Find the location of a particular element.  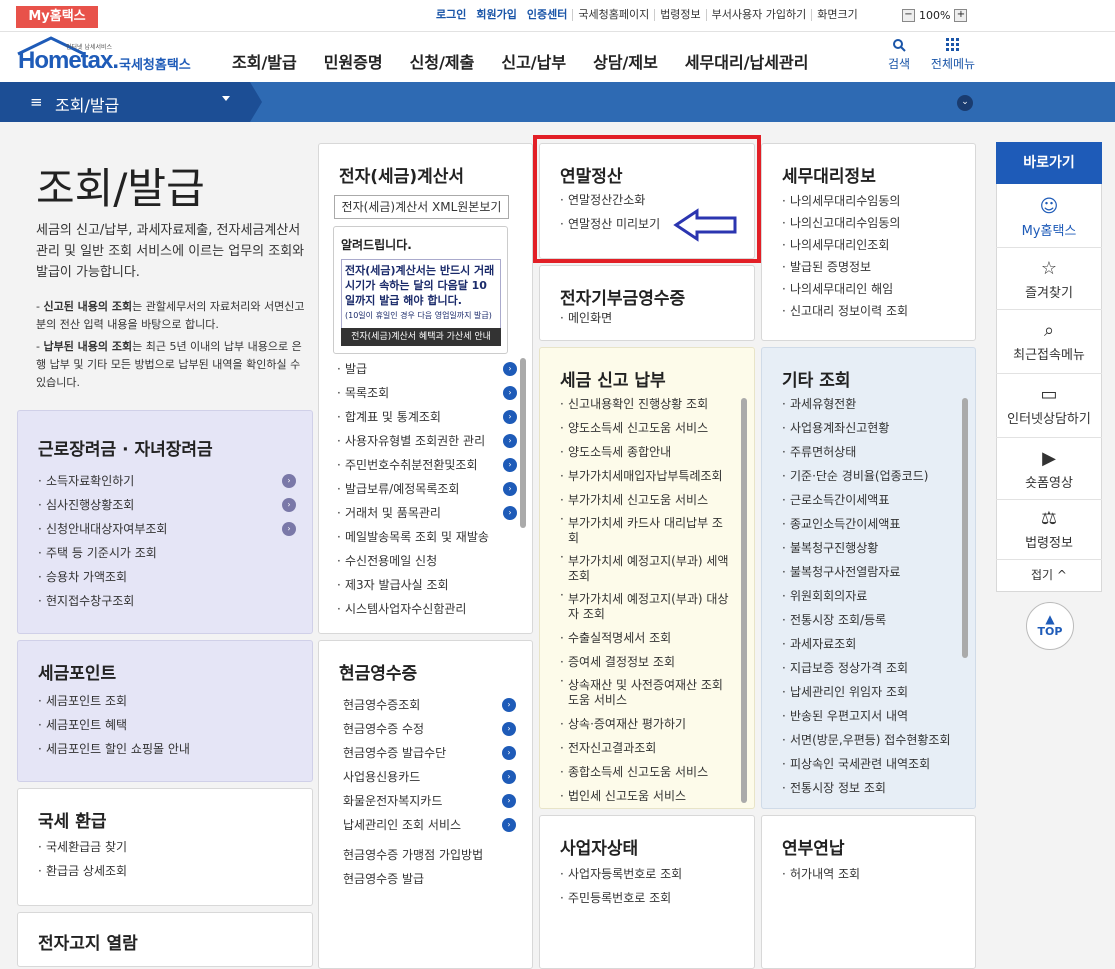

list-item: 전통시장 조회/등록 is located at coordinates (872, 620).